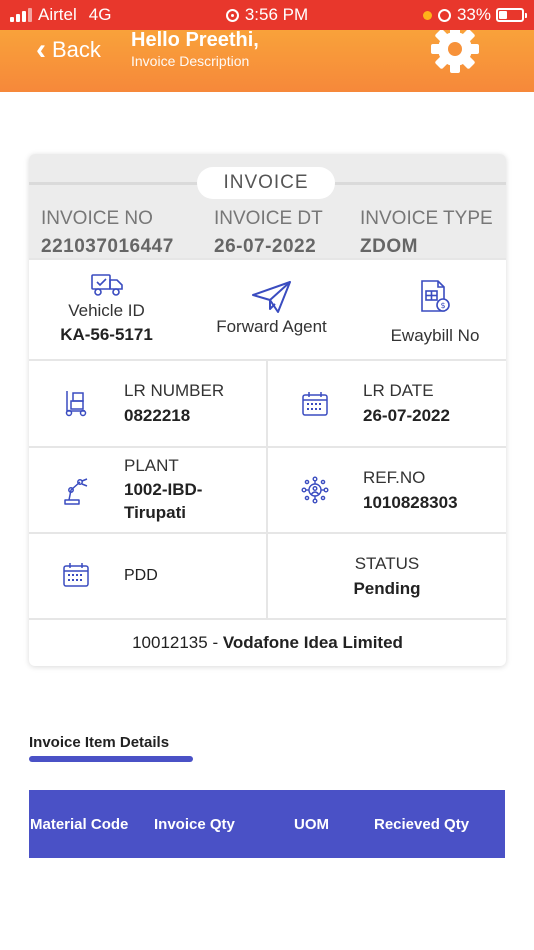  I want to click on invoice-type-label: INVOICE TYPE, so click(426, 218).